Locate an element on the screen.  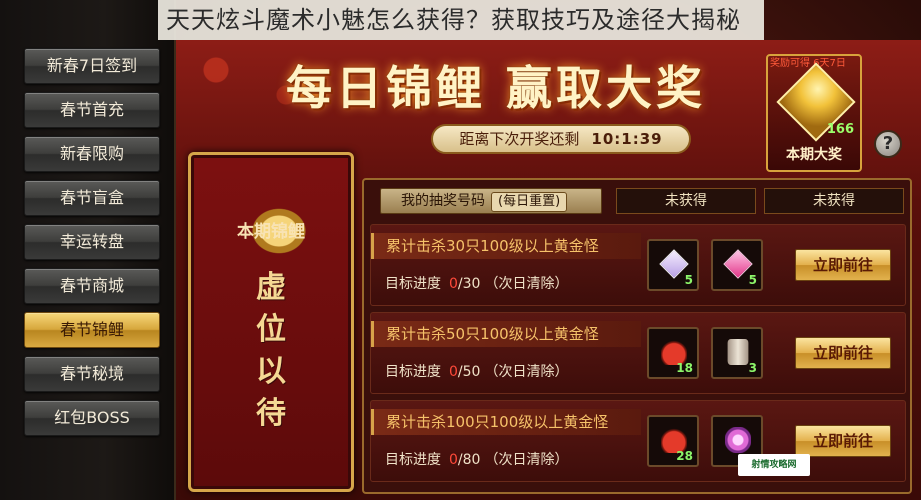
sidebar-item-secret-realm: 春节秘境 is located at coordinates (92, 374).